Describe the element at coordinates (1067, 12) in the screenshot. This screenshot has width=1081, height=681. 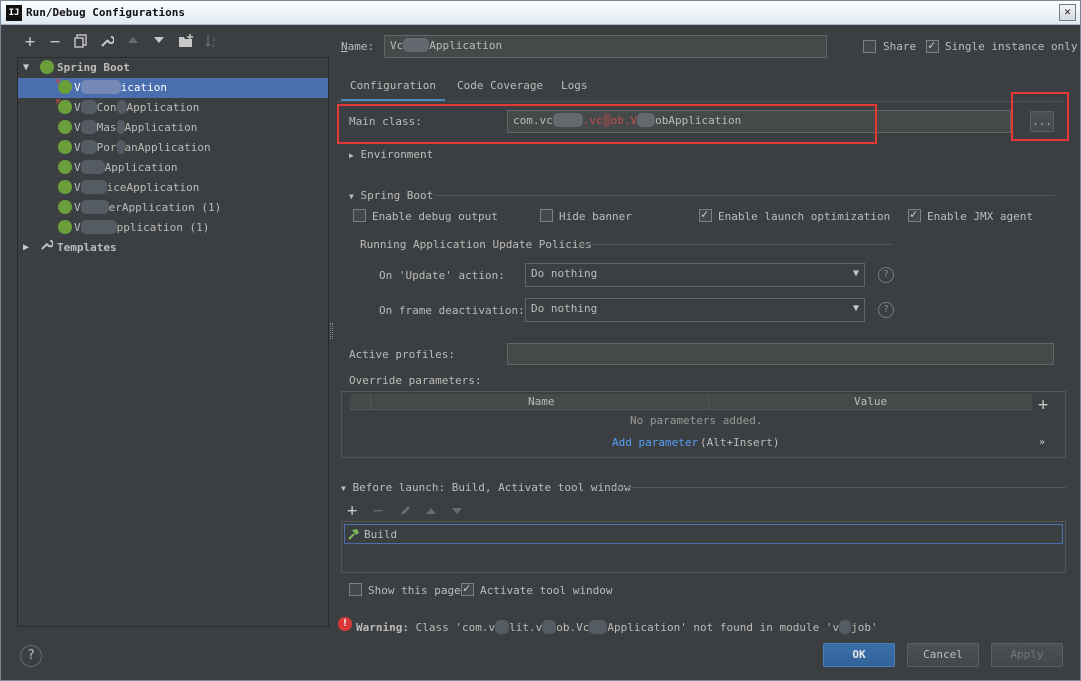
I see `close-window-button: ✕` at that location.